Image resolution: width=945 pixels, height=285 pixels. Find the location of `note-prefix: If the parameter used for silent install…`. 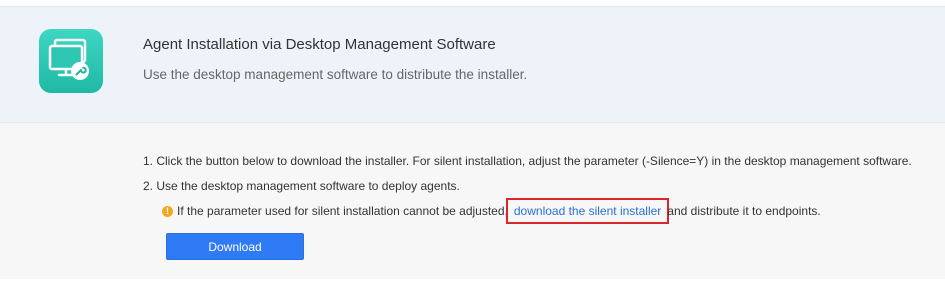

note-prefix: If the parameter used for silent install… is located at coordinates (342, 211).